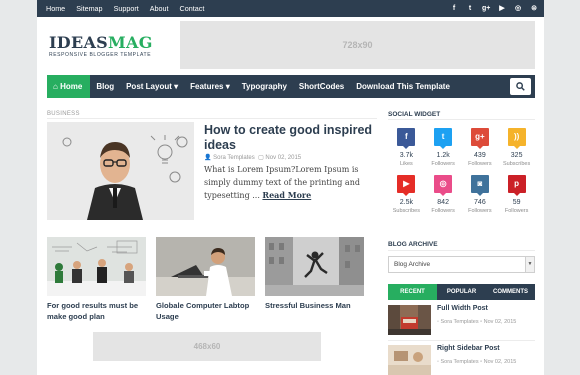 This screenshot has width=580, height=375. I want to click on top-link-contact: Contact, so click(192, 8).